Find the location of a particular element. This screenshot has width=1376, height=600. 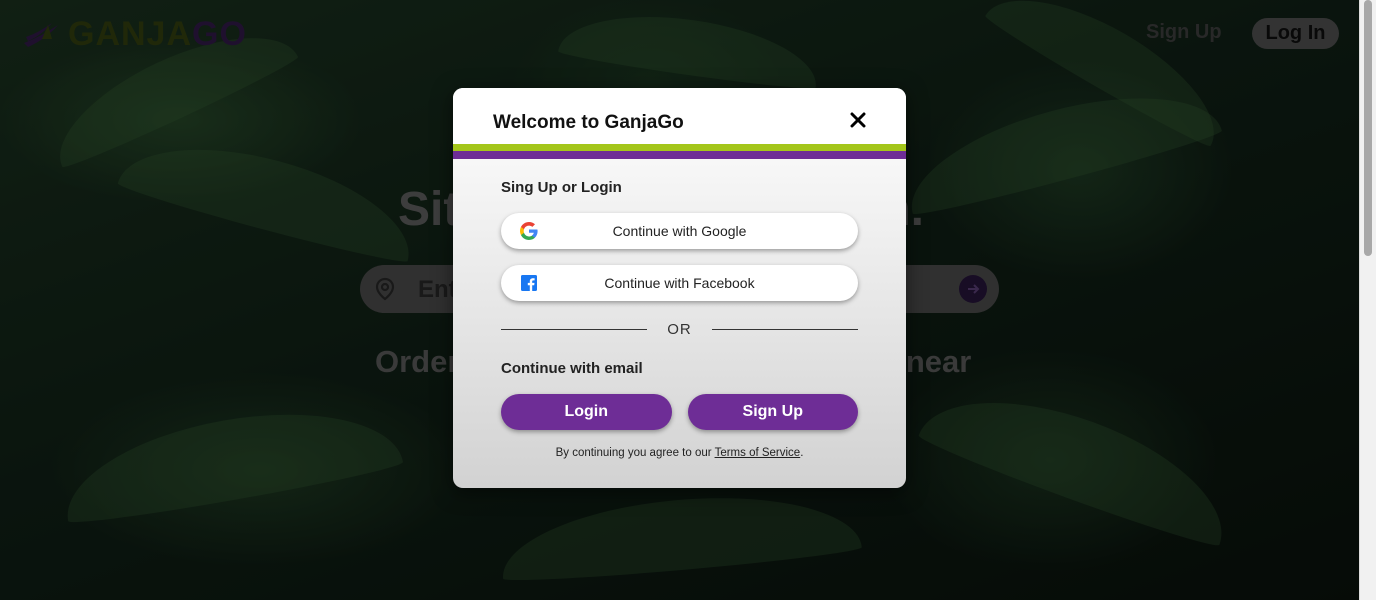

or-divider-text: OR is located at coordinates (679, 329).